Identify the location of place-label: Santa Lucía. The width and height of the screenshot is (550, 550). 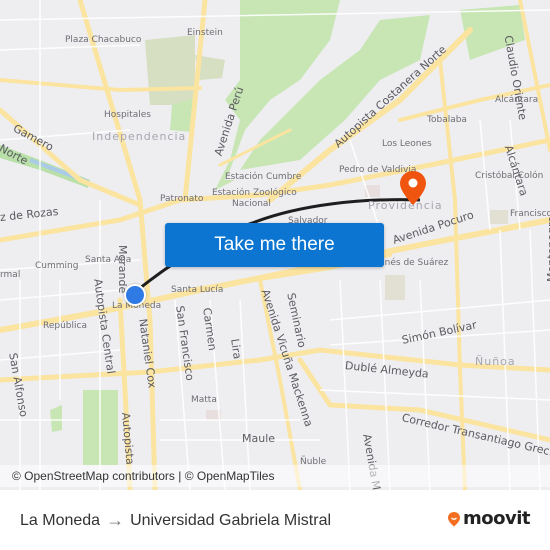
(197, 290).